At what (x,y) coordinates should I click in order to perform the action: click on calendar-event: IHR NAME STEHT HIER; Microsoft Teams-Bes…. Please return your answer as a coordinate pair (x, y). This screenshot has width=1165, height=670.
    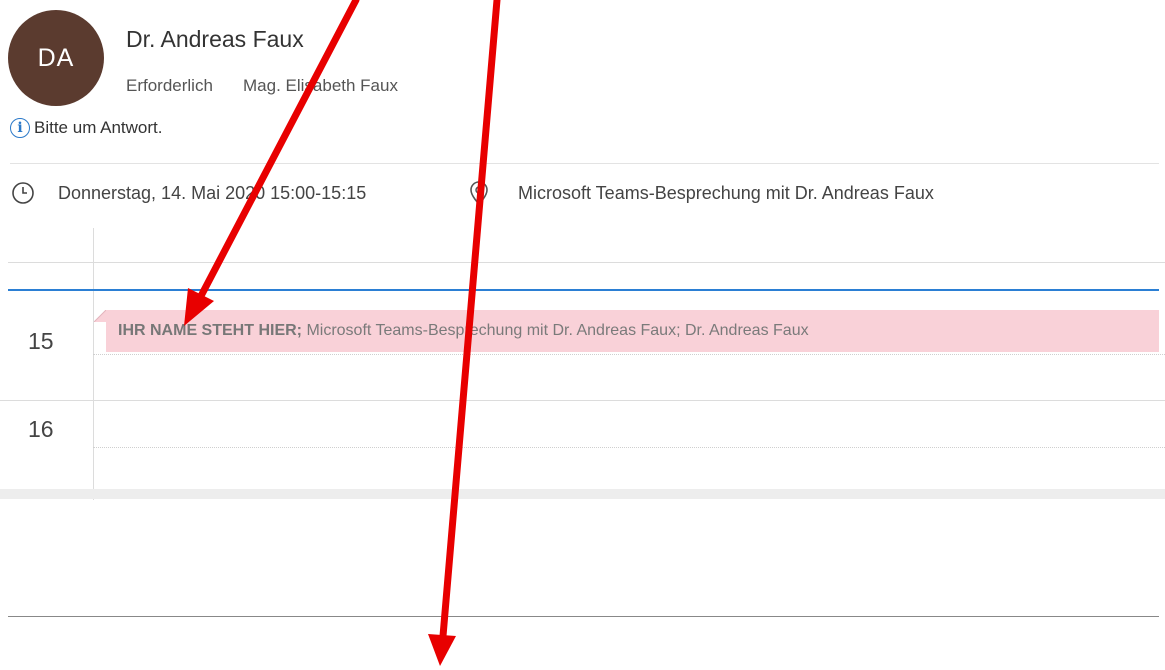
    Looking at the image, I should click on (632, 331).